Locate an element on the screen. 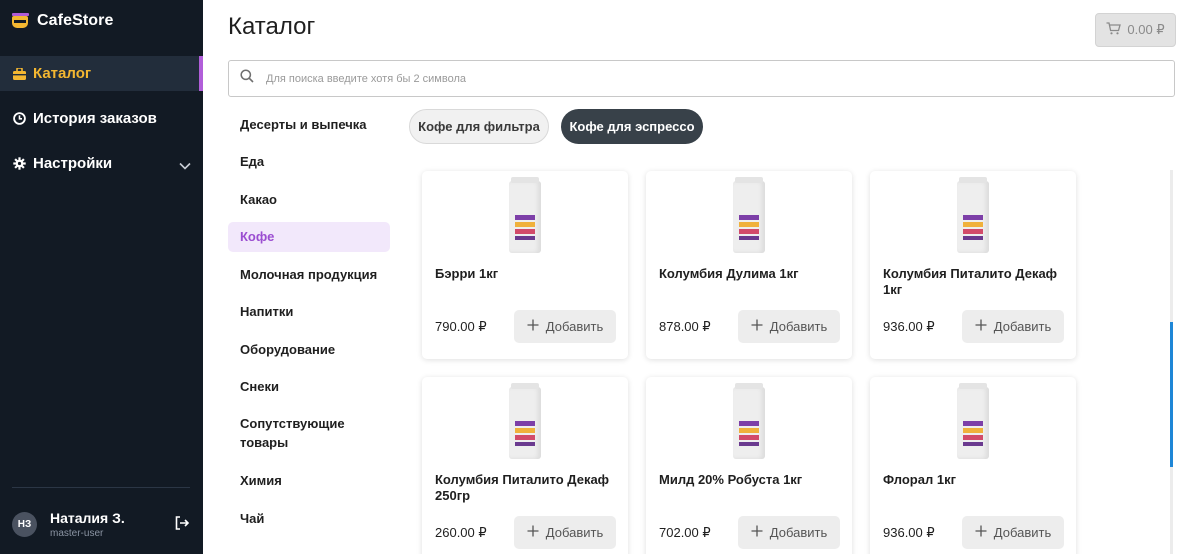  category-item: Чай is located at coordinates (309, 519).